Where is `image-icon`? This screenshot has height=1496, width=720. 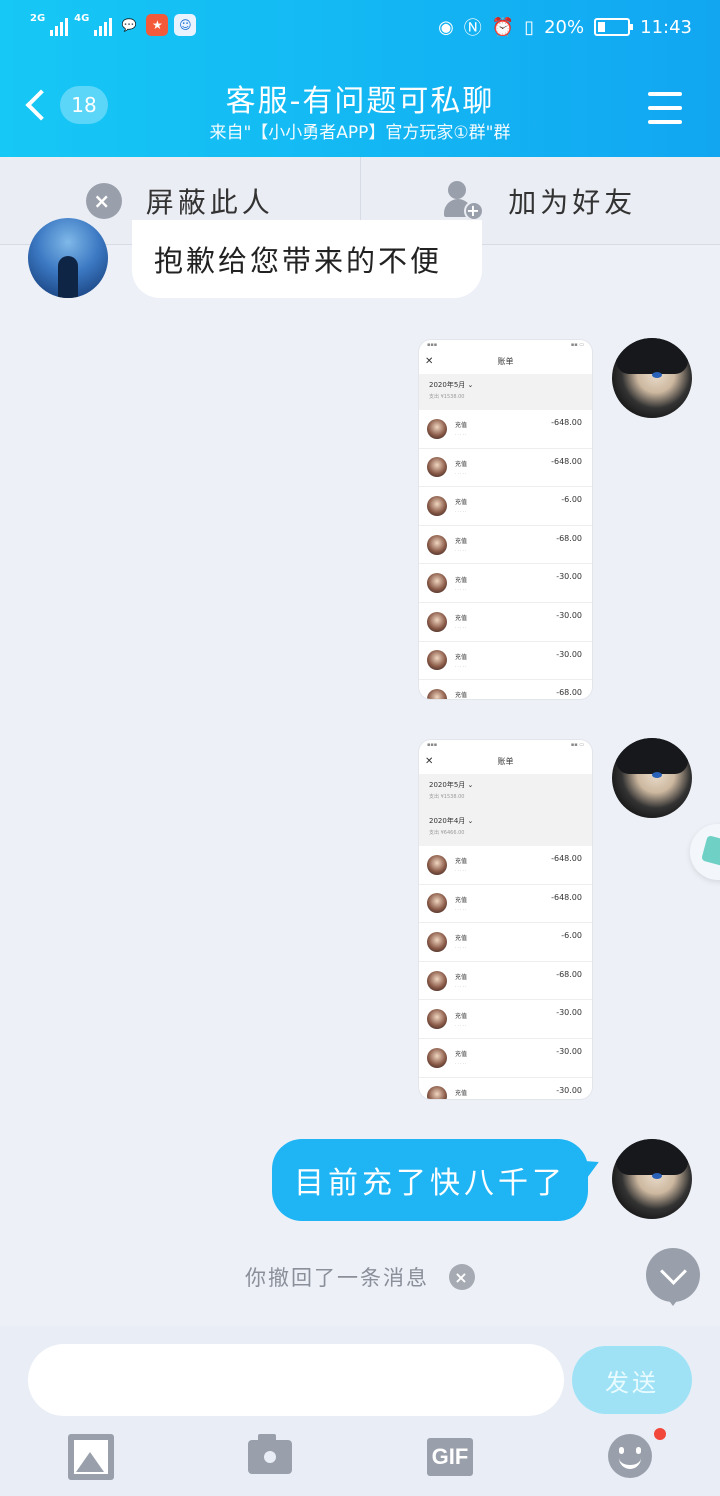
image-icon is located at coordinates (91, 1457).